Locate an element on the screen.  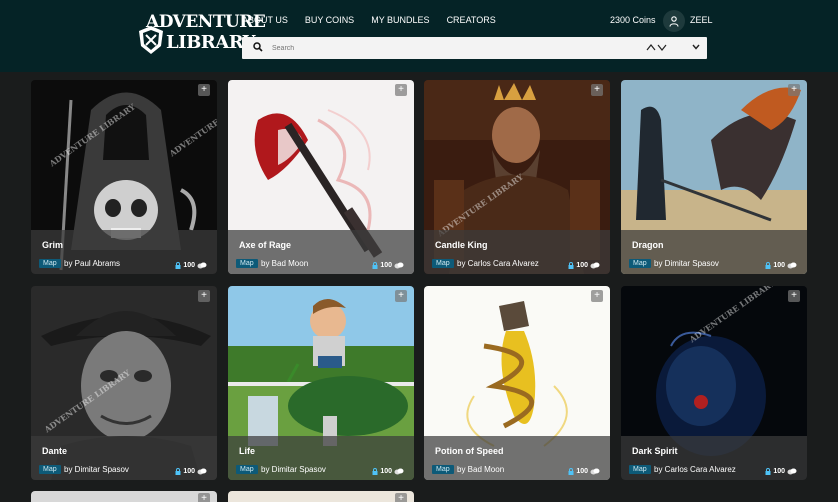
chevron-down-icon is located at coordinates (696, 47).